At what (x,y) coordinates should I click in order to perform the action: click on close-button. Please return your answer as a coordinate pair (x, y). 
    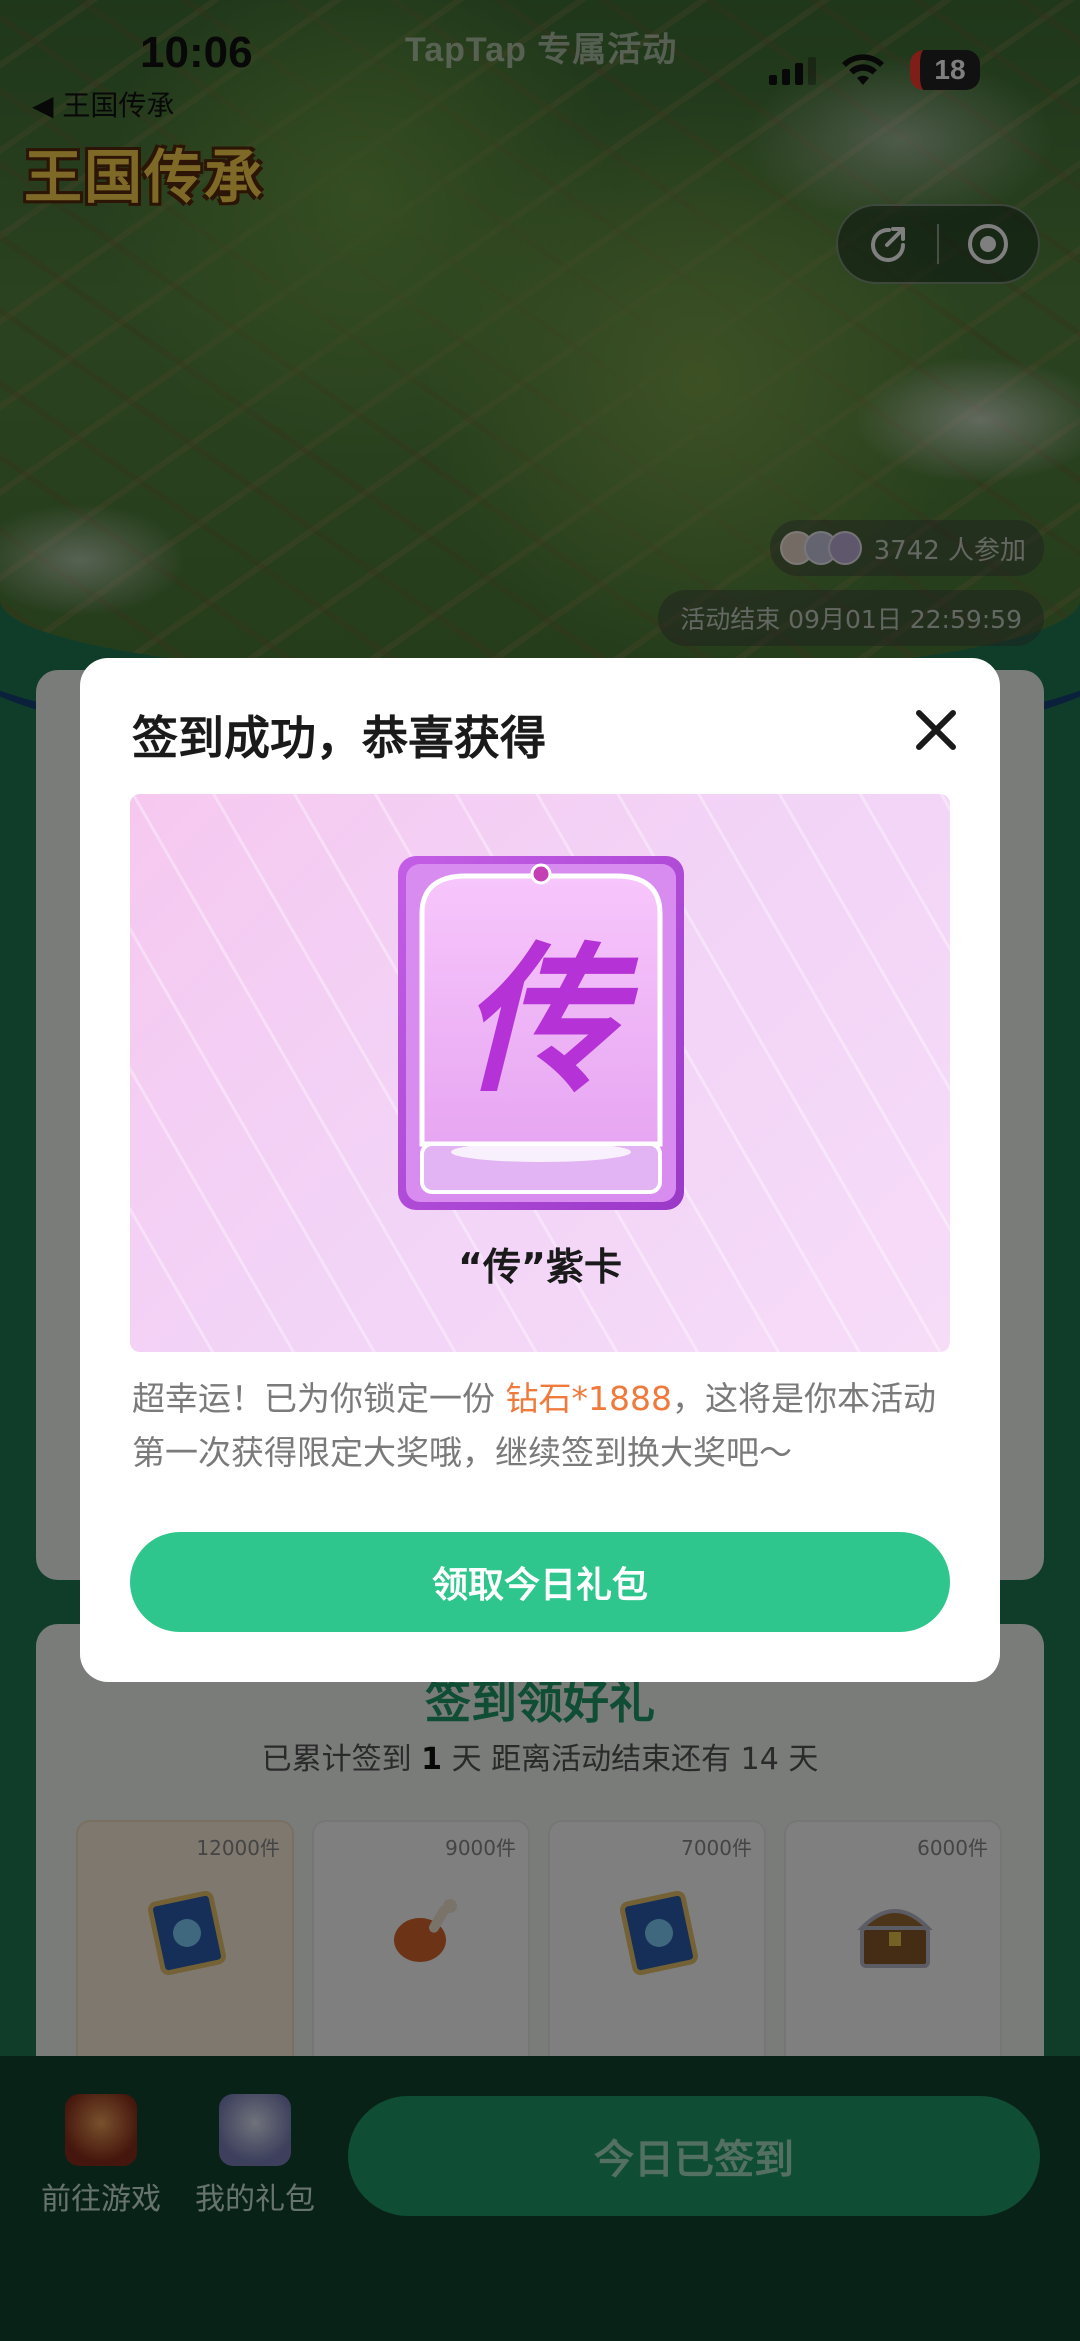
    Looking at the image, I should click on (936, 730).